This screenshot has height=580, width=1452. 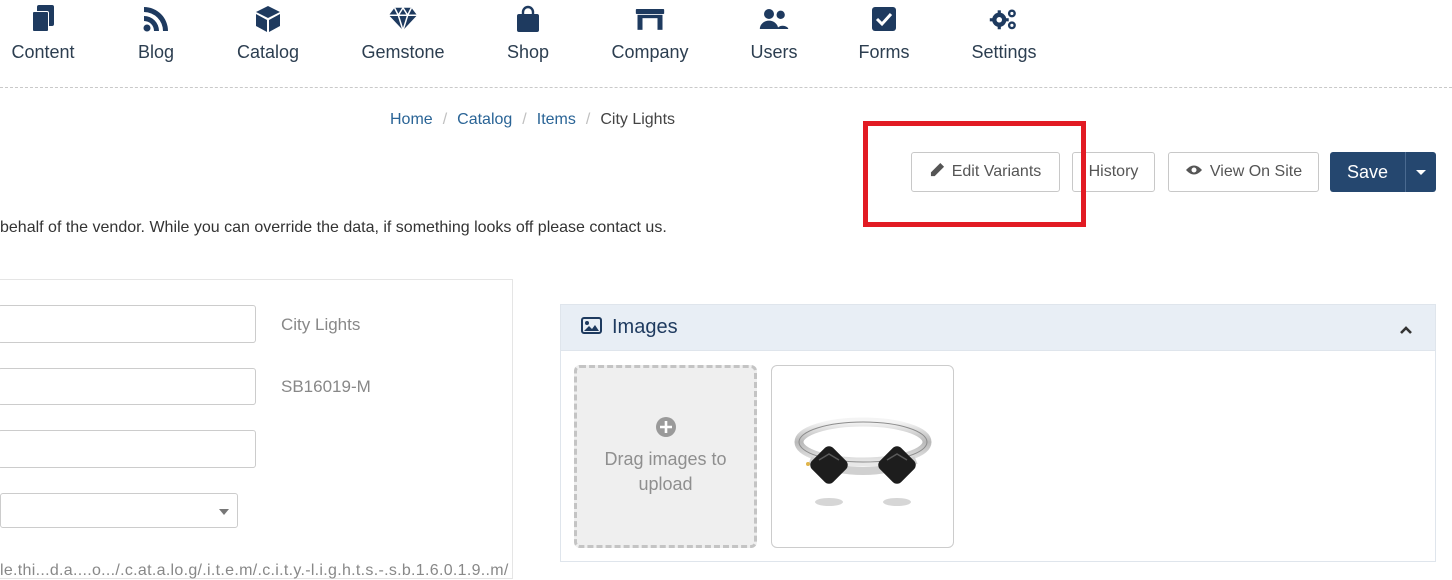 What do you see at coordinates (1197, 172) in the screenshot?
I see `eye-icon` at bounding box center [1197, 172].